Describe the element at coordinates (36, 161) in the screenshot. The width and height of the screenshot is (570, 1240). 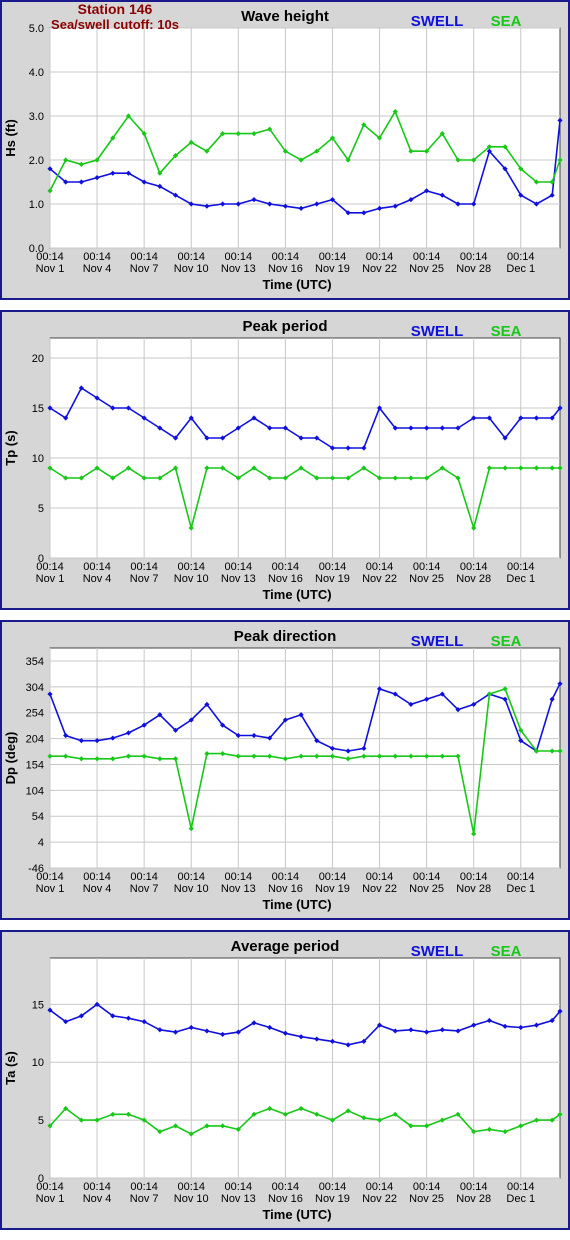
I see `y-tick-label: 2.0` at that location.